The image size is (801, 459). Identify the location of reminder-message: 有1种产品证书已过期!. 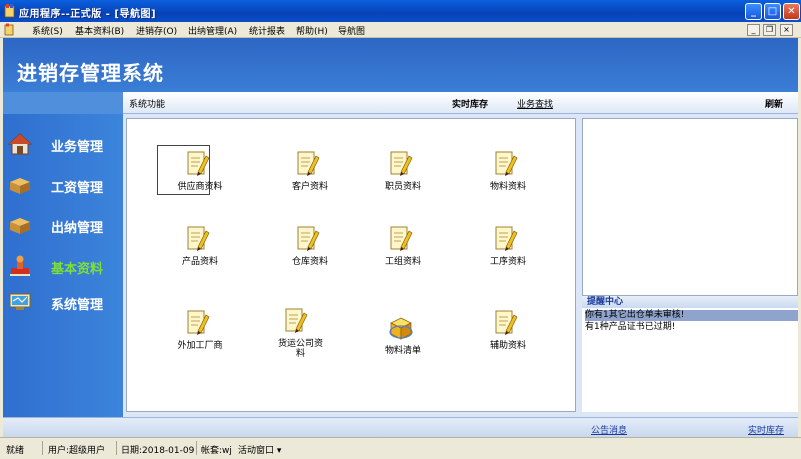
(691, 327).